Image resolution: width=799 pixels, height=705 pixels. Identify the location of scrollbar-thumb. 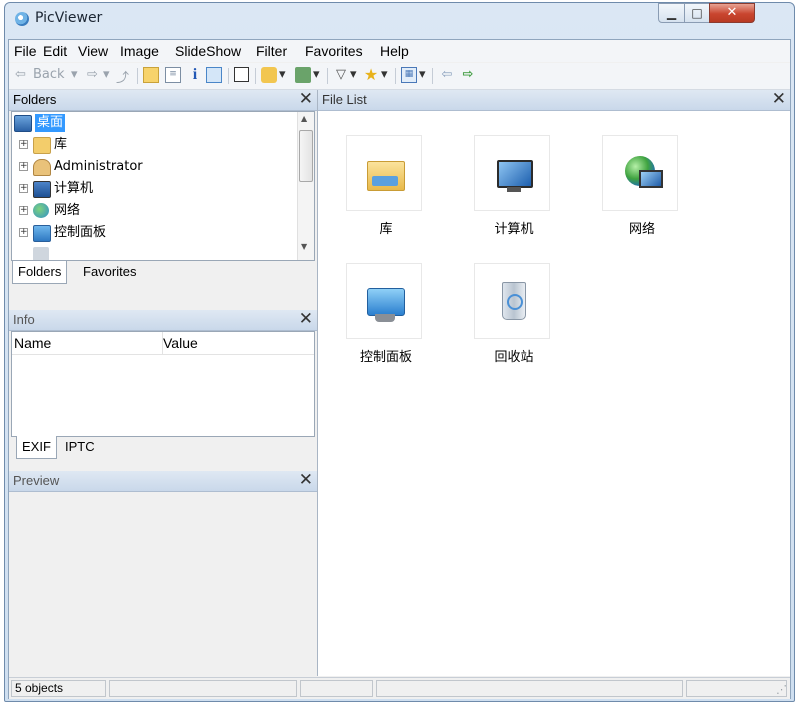
(306, 156).